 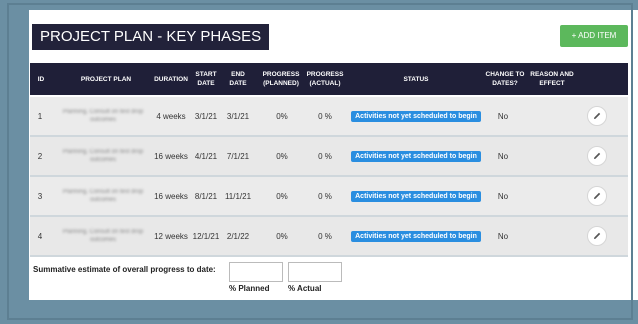 I want to click on header-change-to-dates: CHANGE TO DATES?, so click(x=505, y=79).